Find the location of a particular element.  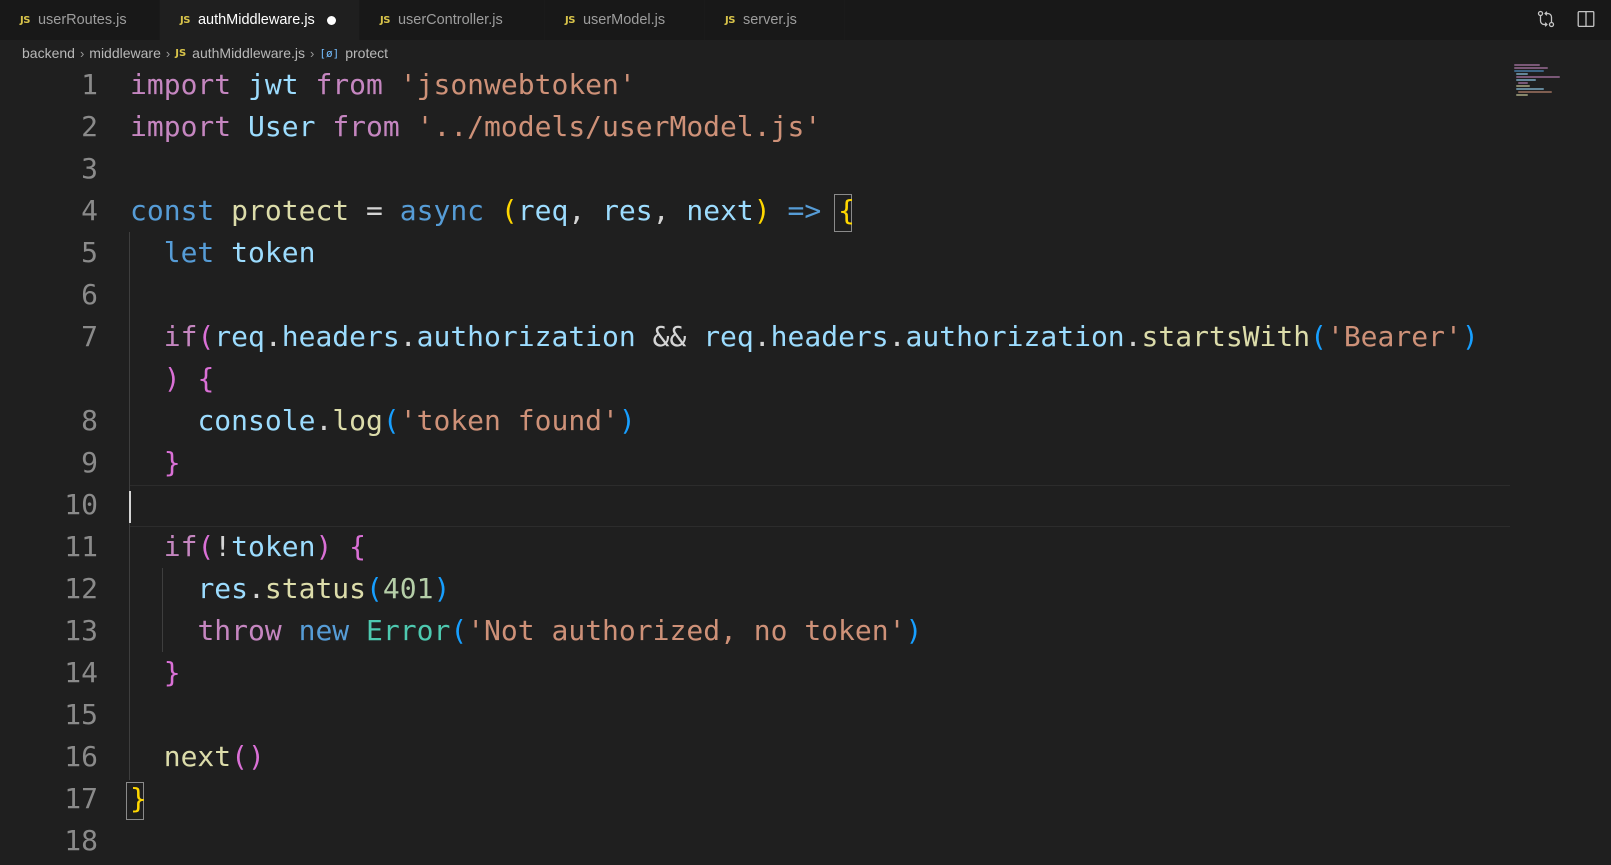

line-number: 17 is located at coordinates (49, 799).